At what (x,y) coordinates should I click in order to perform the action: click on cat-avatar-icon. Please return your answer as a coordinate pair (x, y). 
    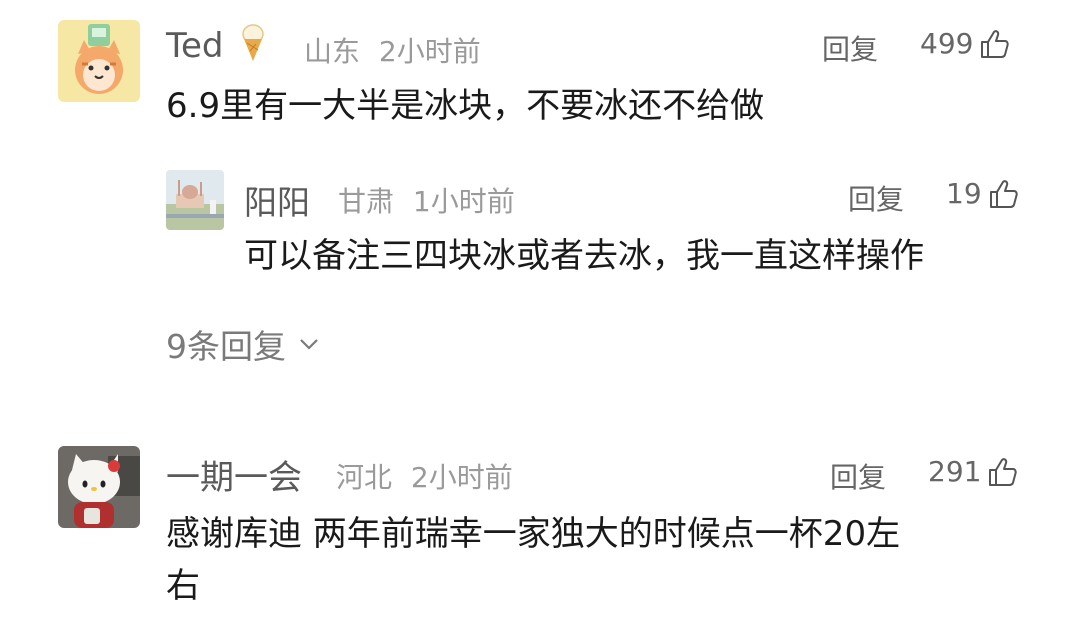
    Looking at the image, I should click on (99, 61).